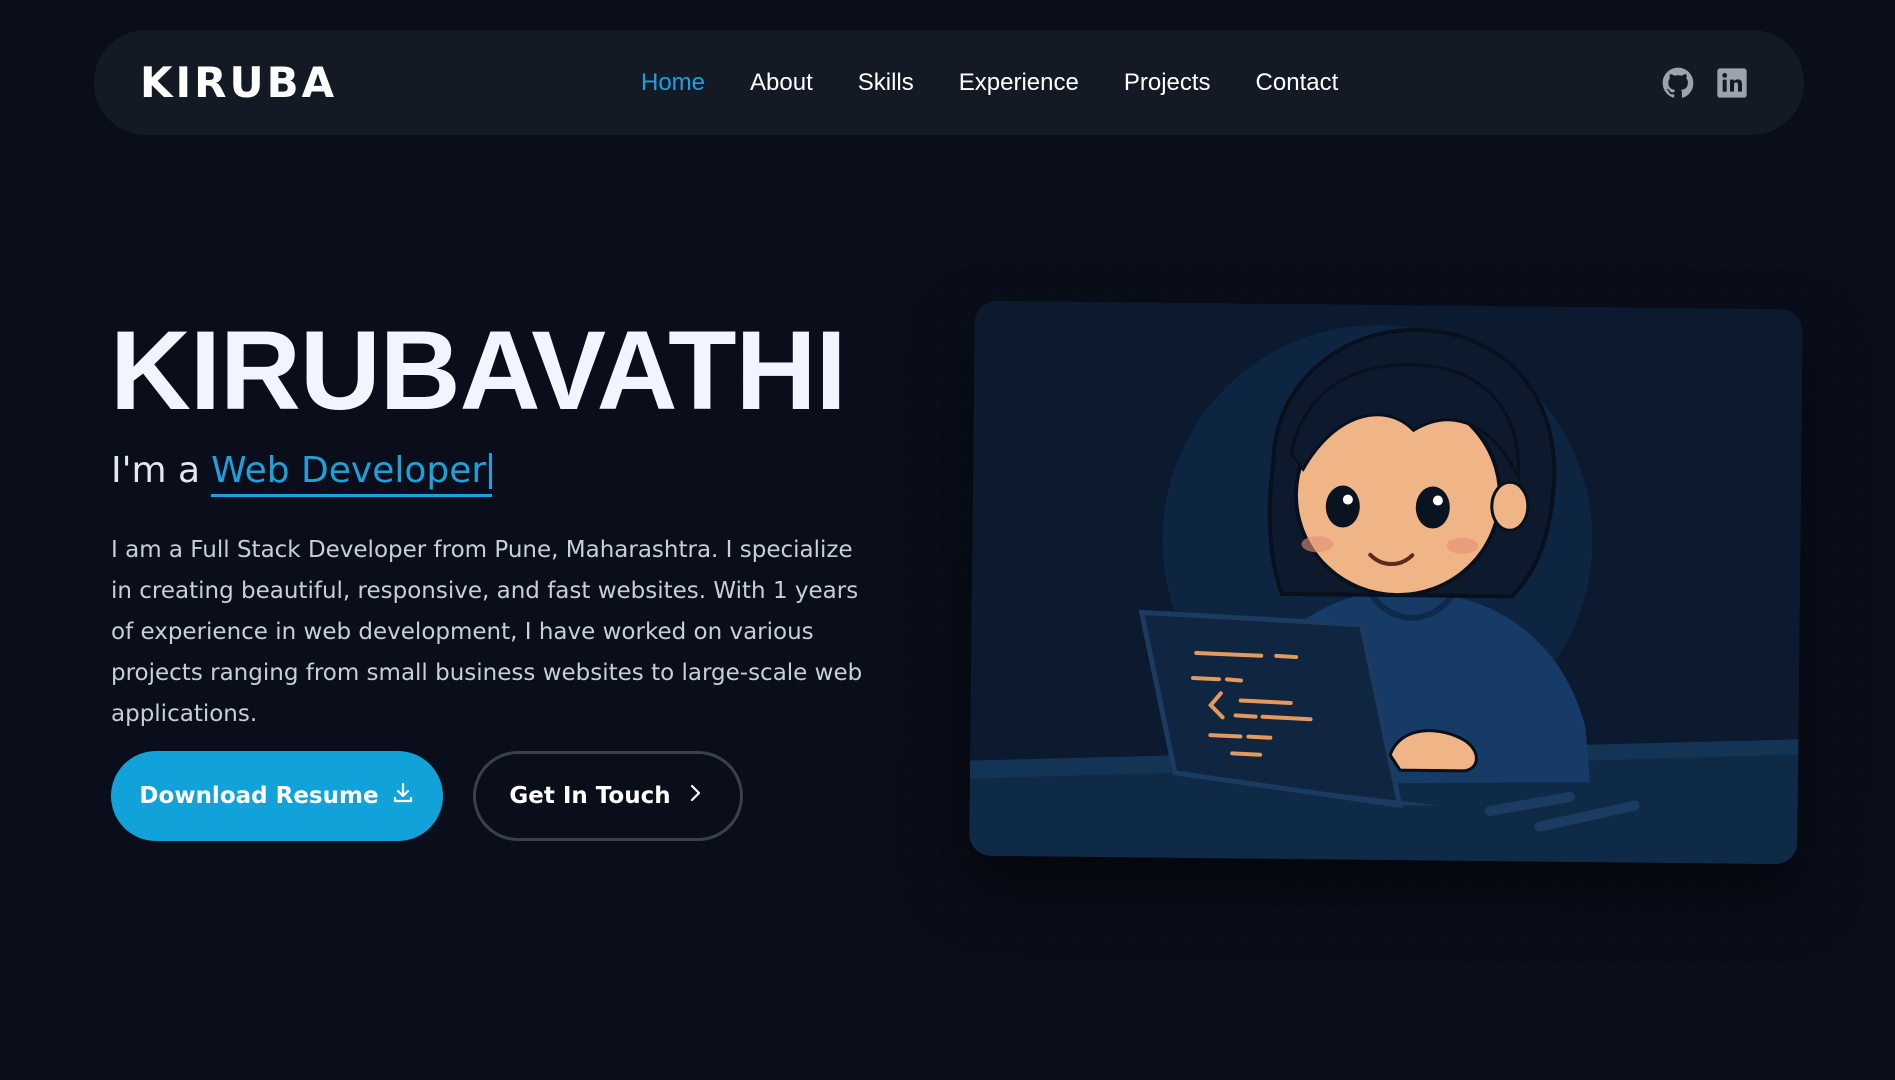  Describe the element at coordinates (781, 83) in the screenshot. I see `nav-link-about: About` at that location.